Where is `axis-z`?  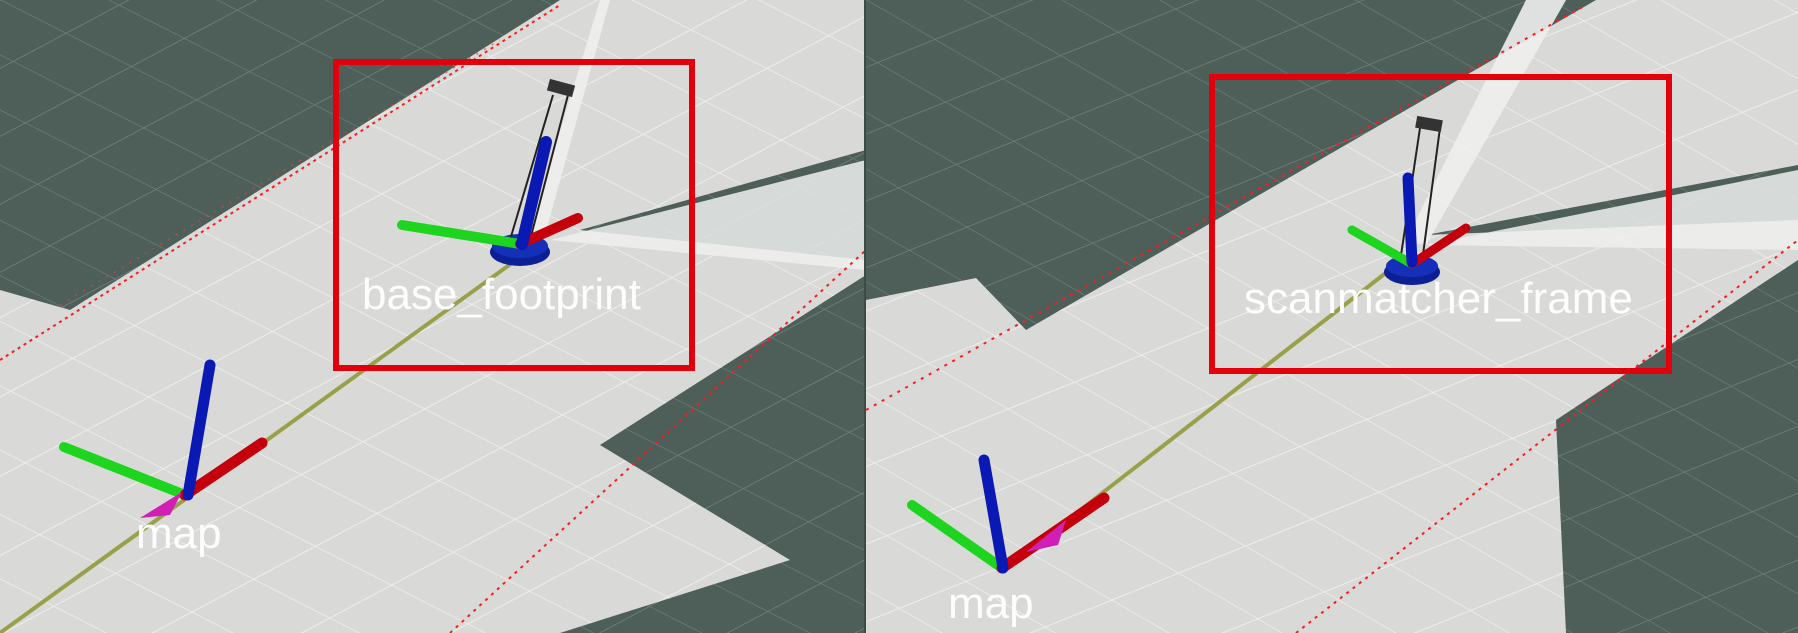 axis-z is located at coordinates (1410, 220).